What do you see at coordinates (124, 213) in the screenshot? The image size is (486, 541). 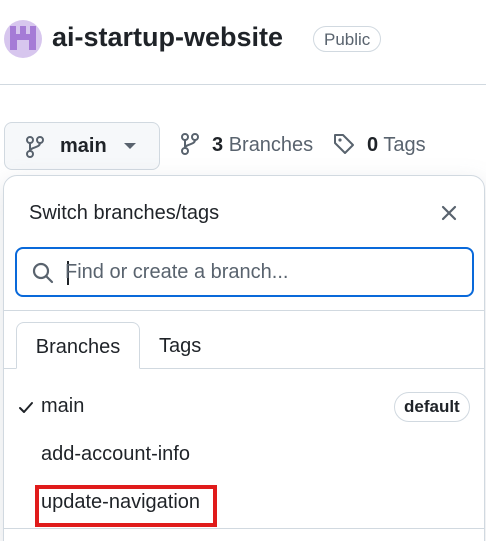 I see `dropdown-title: Switch branches/tags` at bounding box center [124, 213].